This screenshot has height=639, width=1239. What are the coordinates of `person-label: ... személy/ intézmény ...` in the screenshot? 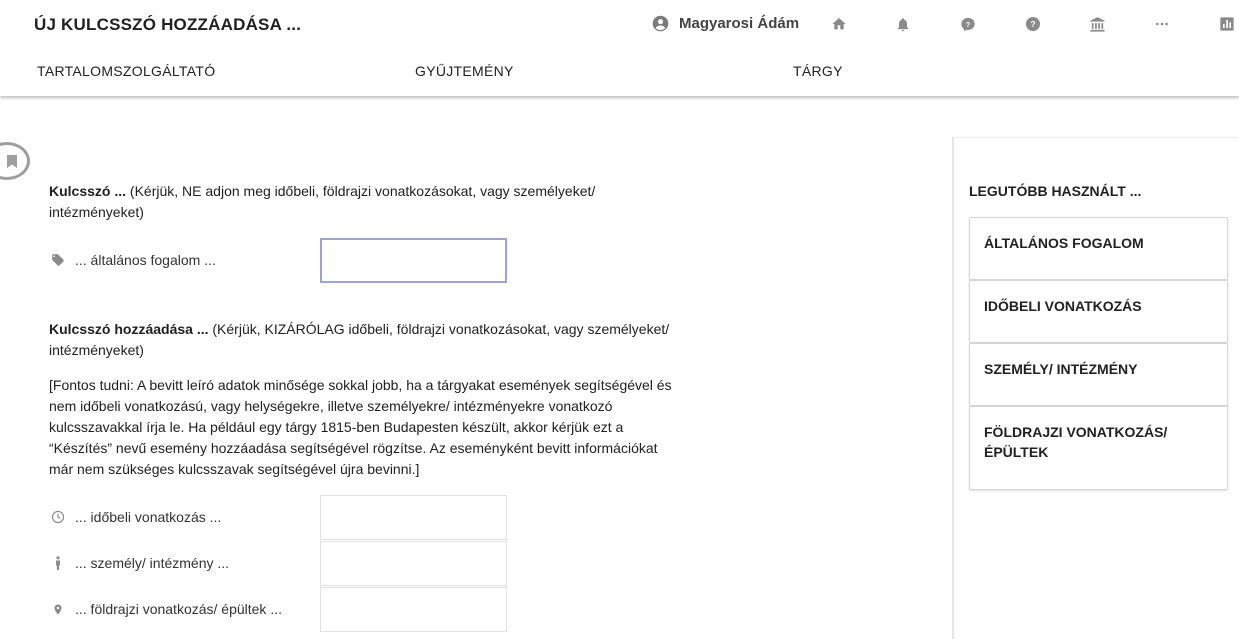 It's located at (152, 563).